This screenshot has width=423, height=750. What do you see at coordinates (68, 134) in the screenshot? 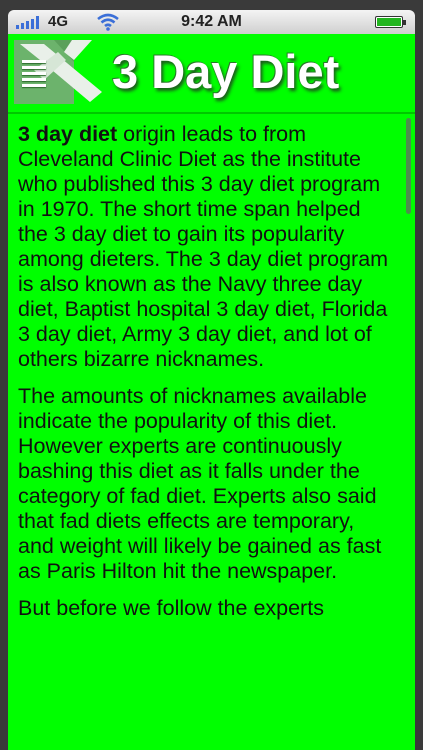
I see `article-keyword: 3 day diet` at bounding box center [68, 134].